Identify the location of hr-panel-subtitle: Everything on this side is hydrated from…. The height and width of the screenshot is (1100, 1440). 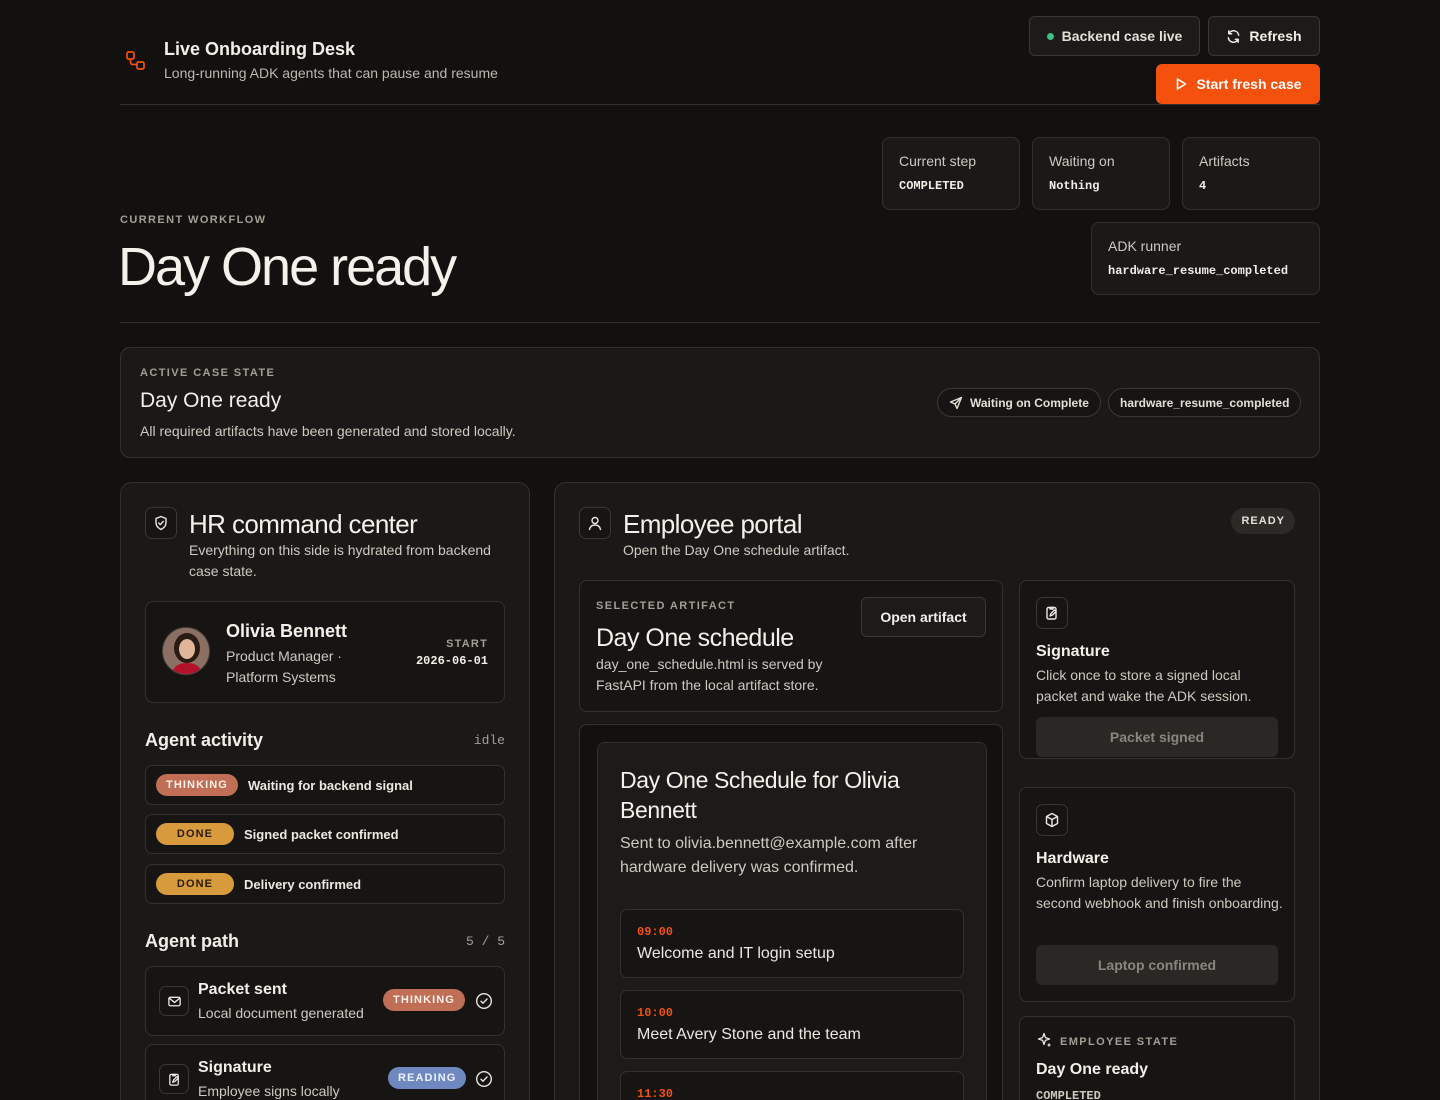
(340, 560).